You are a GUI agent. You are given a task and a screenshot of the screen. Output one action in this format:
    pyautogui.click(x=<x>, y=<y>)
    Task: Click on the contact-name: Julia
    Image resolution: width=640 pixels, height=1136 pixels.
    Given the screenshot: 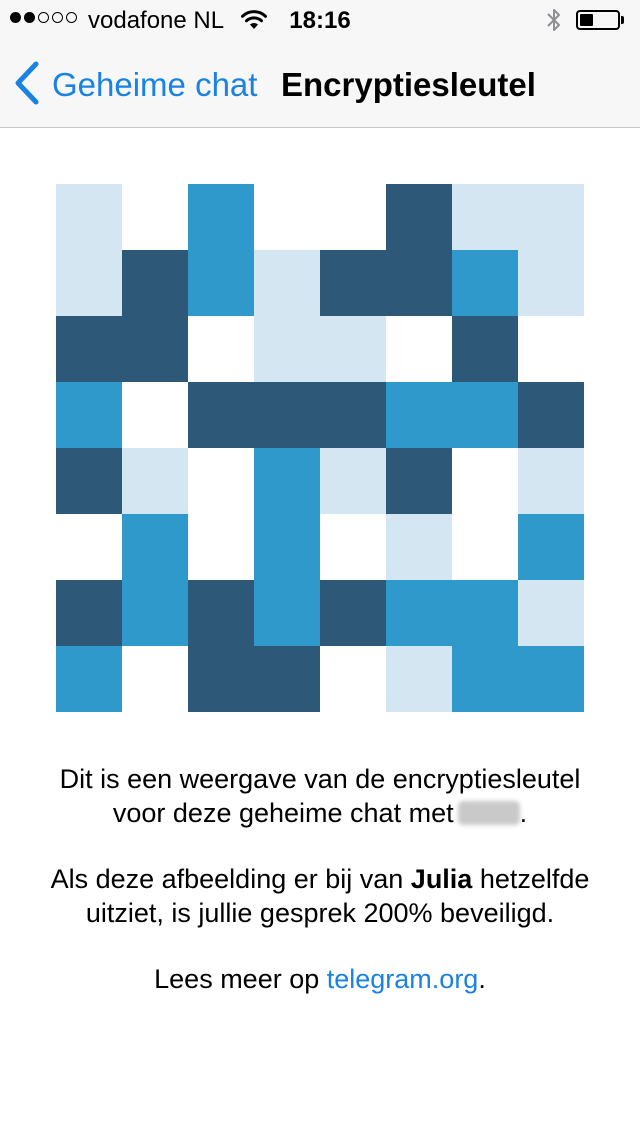 What is the action you would take?
    pyautogui.click(x=441, y=879)
    